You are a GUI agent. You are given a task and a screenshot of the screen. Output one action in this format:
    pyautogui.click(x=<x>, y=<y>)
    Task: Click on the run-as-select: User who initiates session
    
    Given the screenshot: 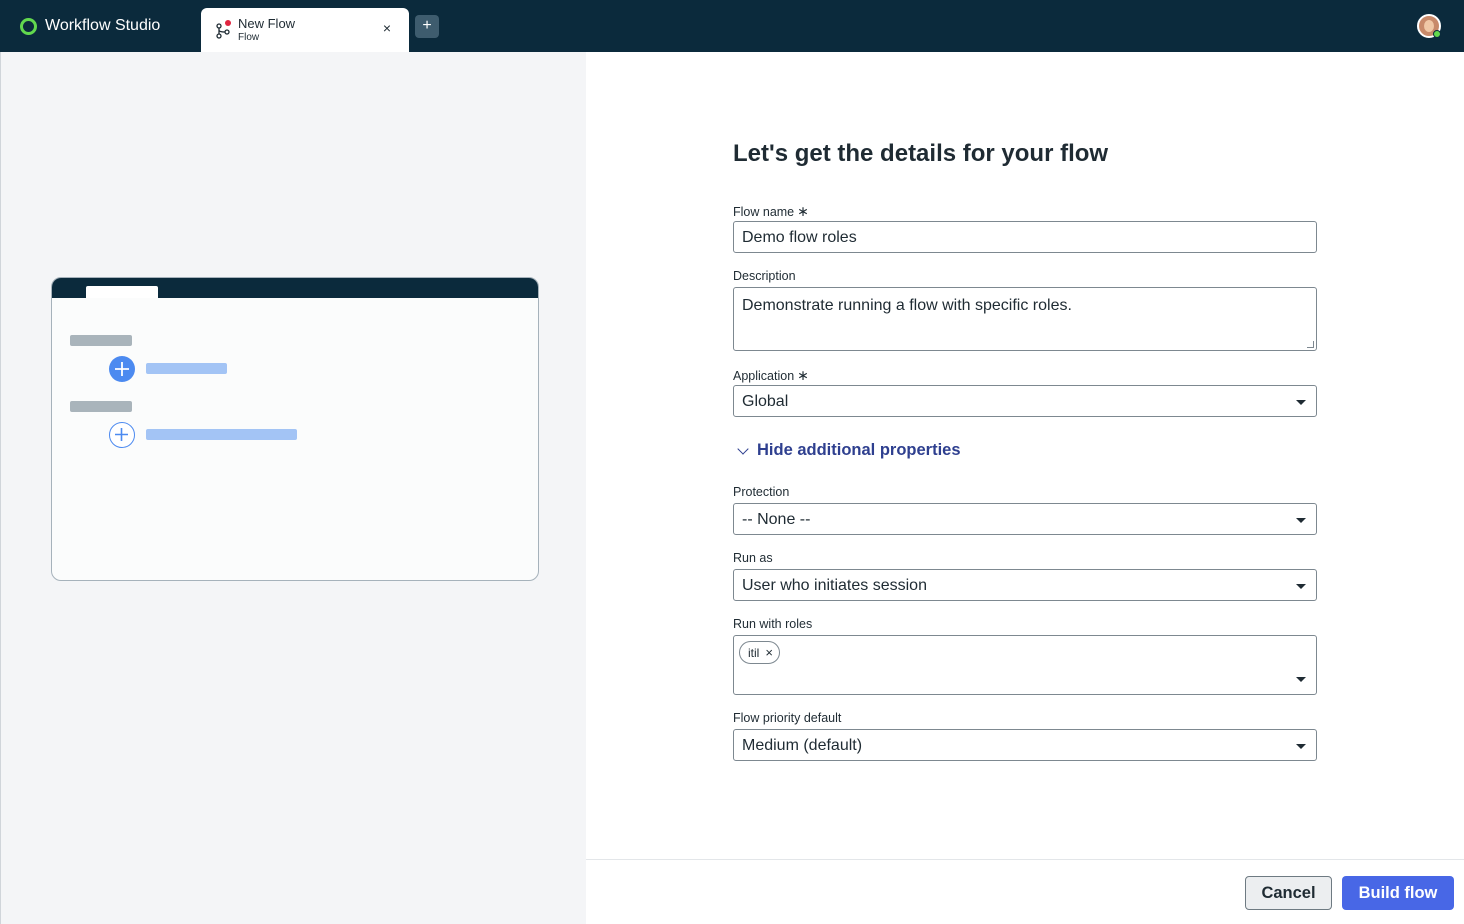 What is the action you would take?
    pyautogui.click(x=1025, y=585)
    